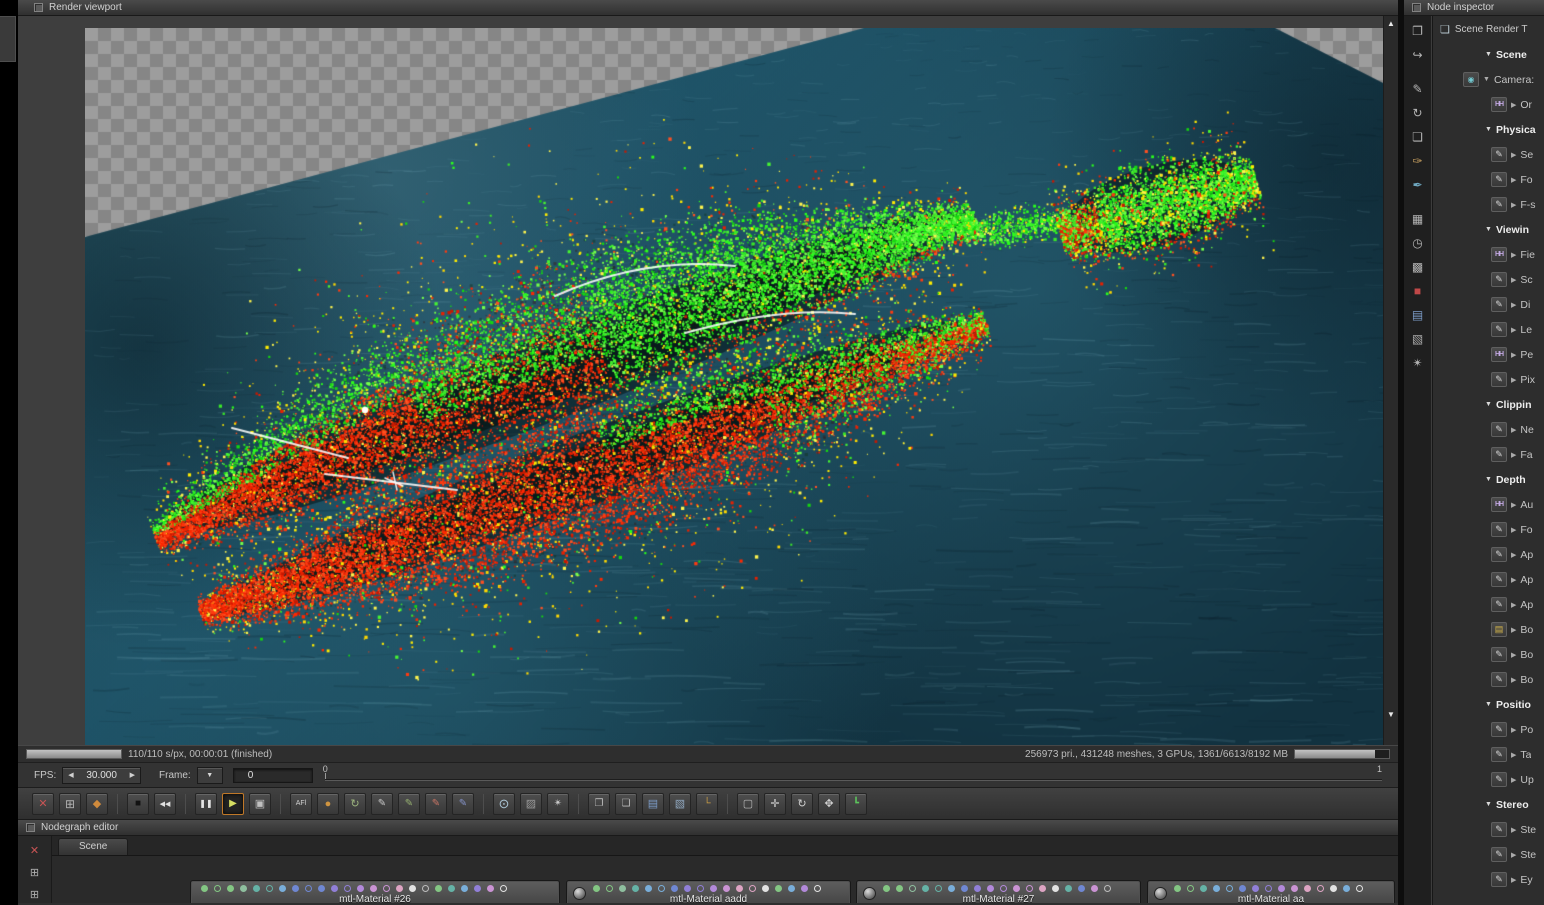  I want to click on grid-snap-button: ⊞, so click(70, 803).